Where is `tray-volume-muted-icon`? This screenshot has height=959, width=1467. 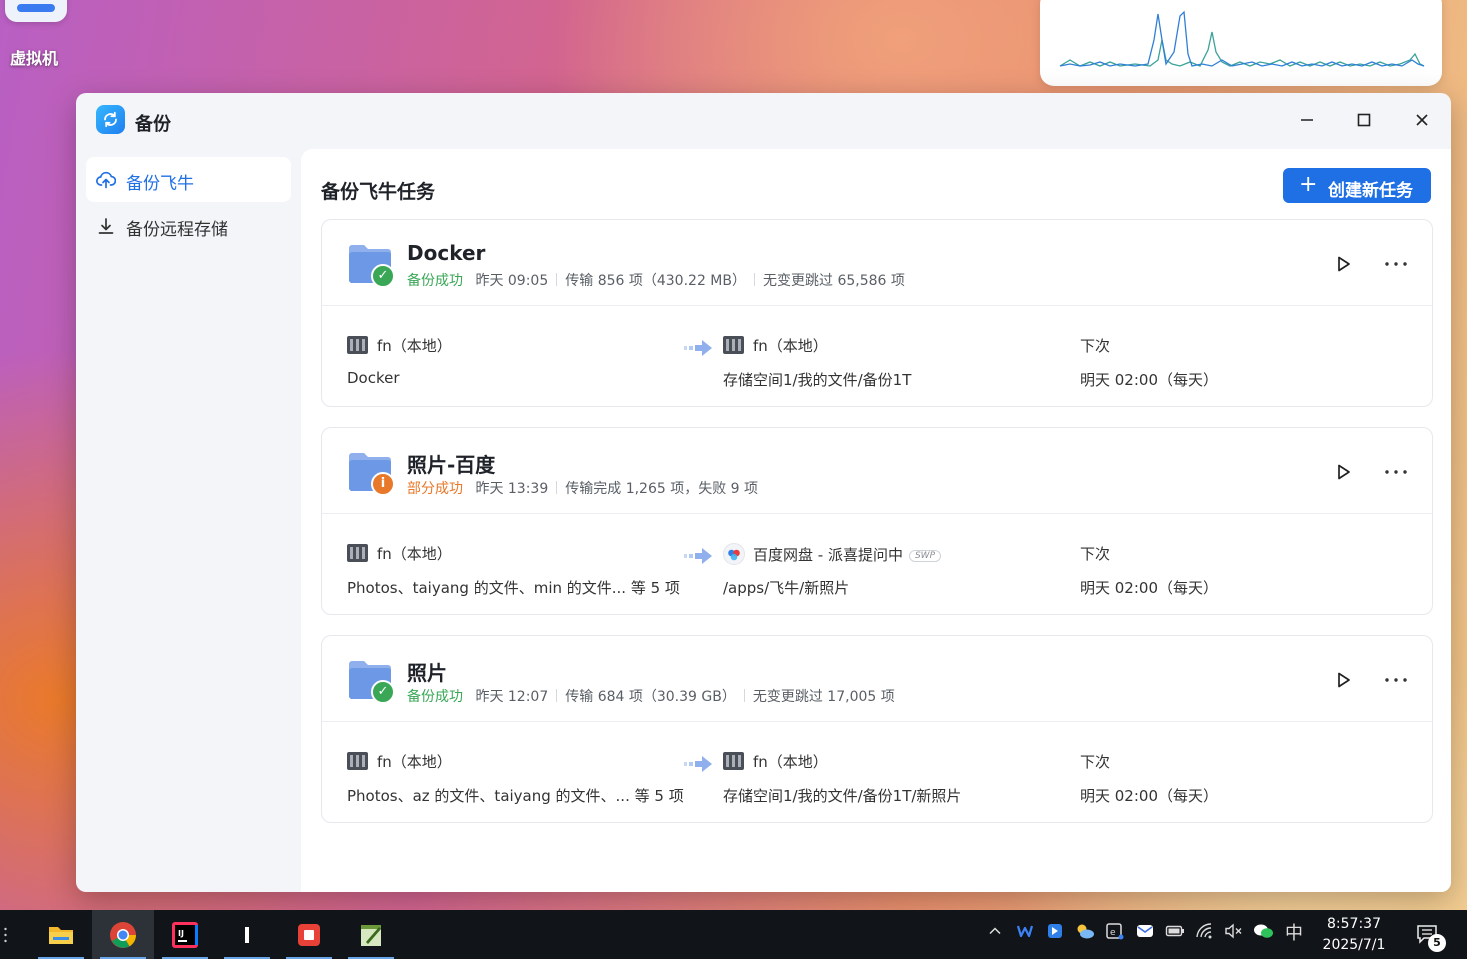
tray-volume-muted-icon is located at coordinates (1234, 934).